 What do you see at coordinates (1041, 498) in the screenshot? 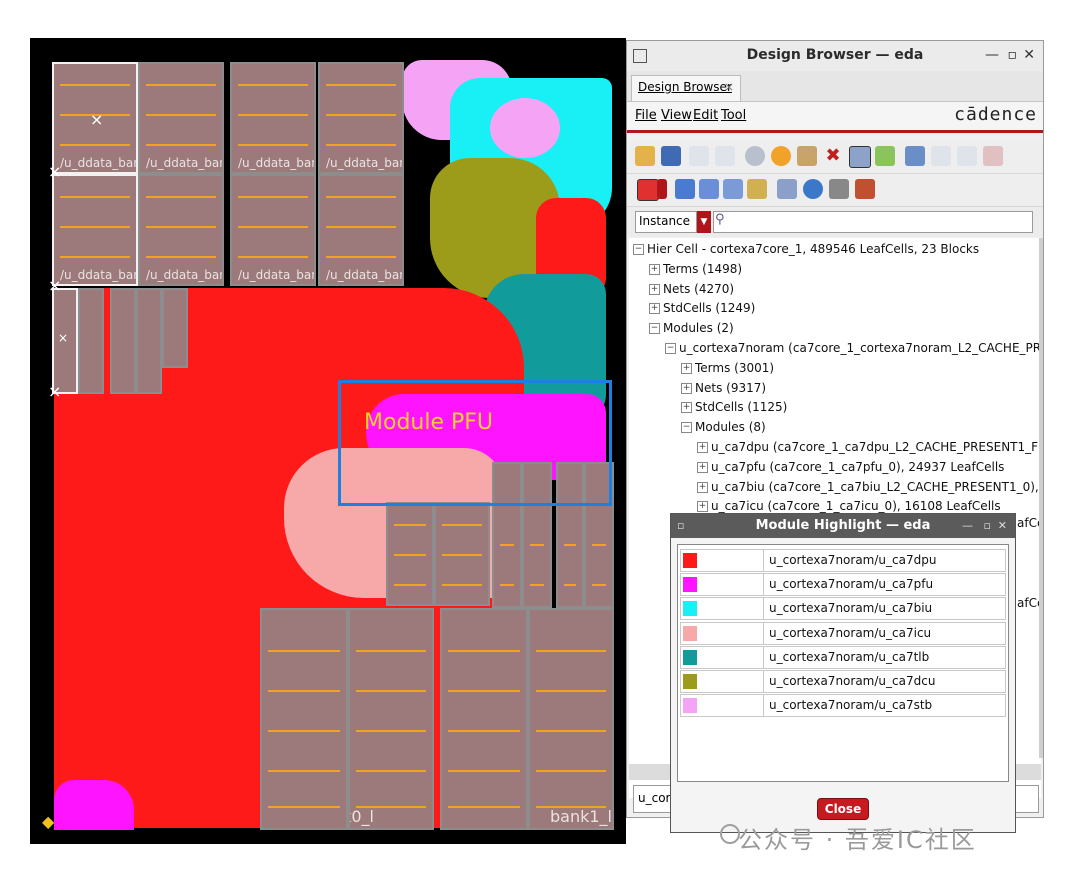
I see `vertical-scrollbar` at bounding box center [1041, 498].